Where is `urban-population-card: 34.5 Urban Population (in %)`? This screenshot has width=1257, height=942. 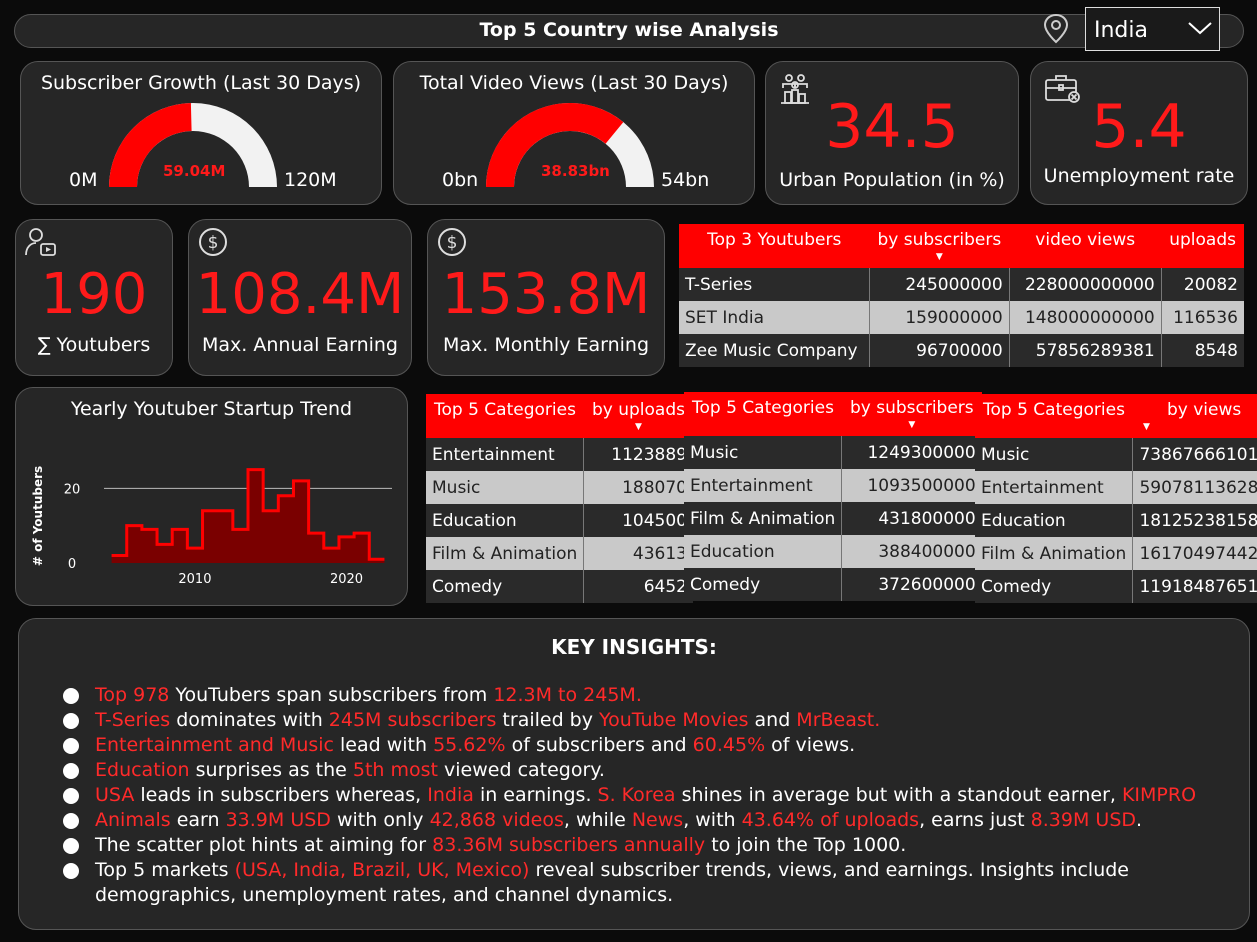
urban-population-card: 34.5 Urban Population (in %) is located at coordinates (892, 133).